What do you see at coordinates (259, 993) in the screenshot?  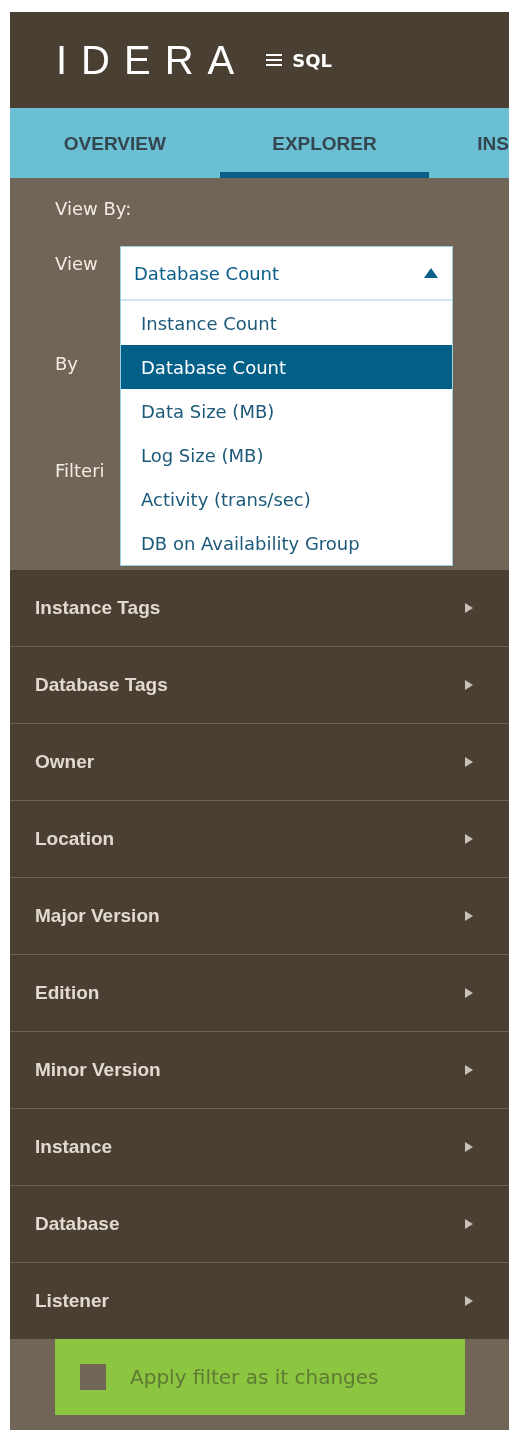 I see `filter-item: Edition` at bounding box center [259, 993].